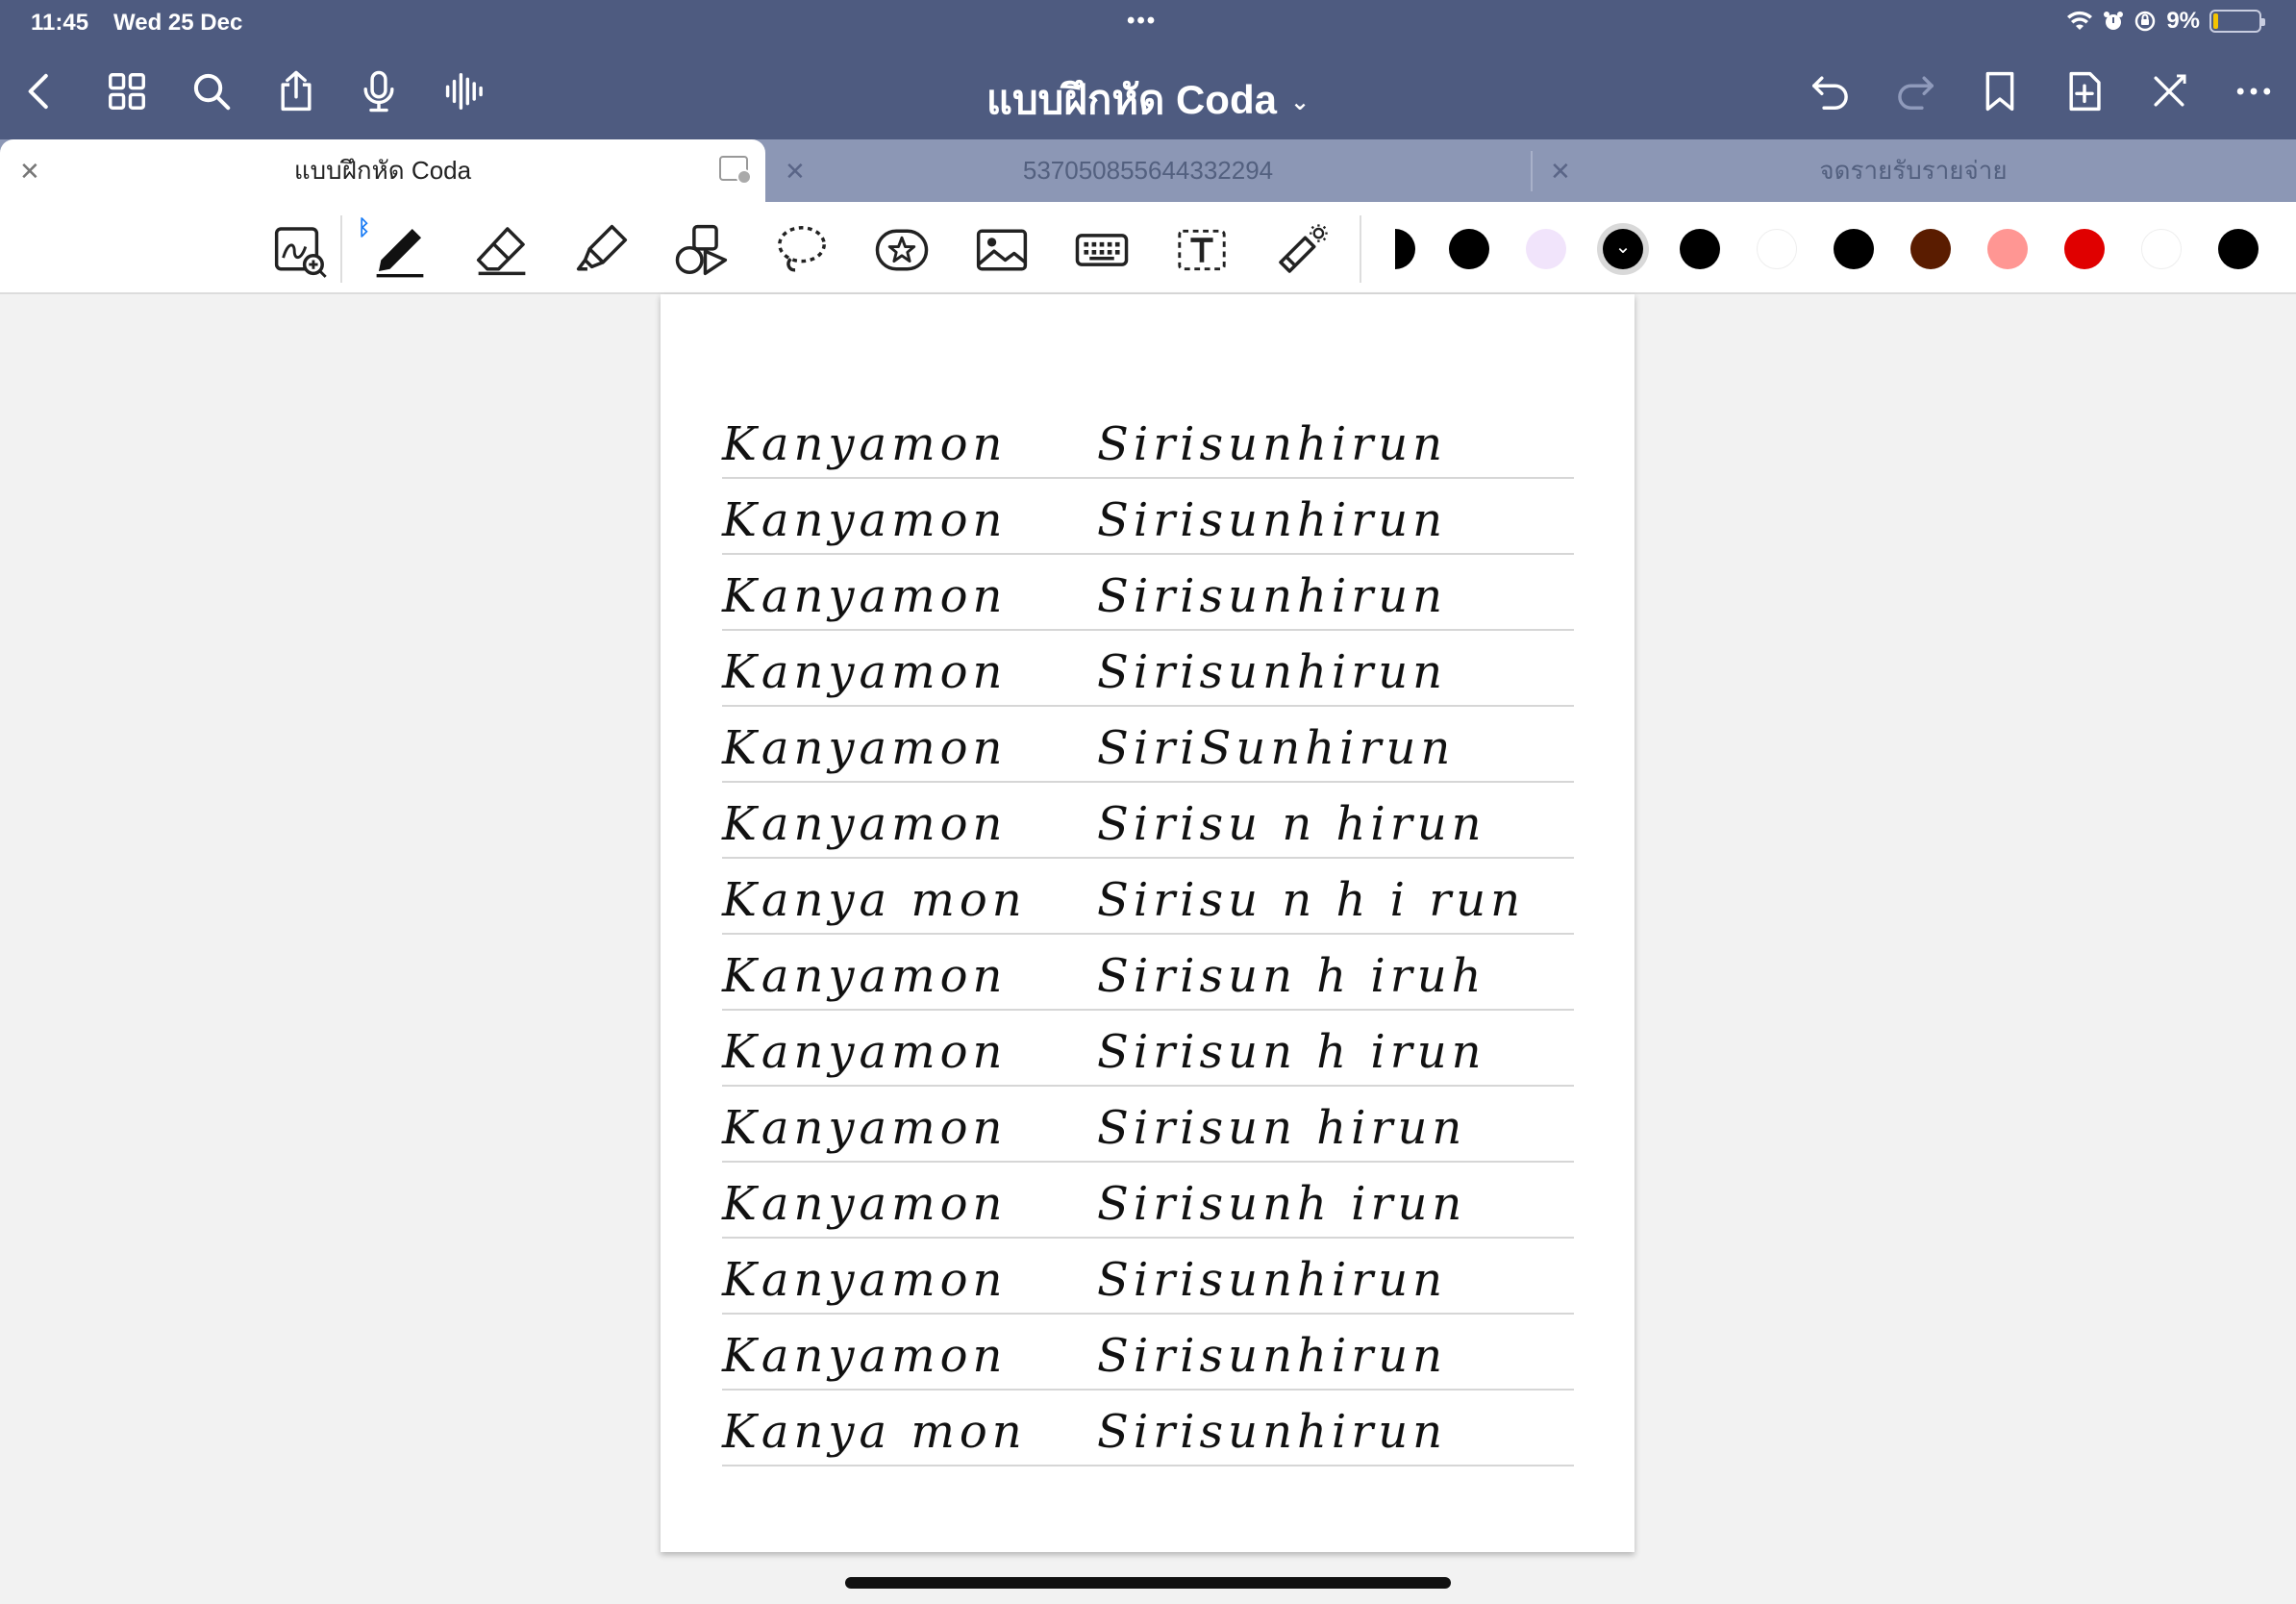  I want to click on tab-2: ✕ 537050855644332294, so click(1148, 170).